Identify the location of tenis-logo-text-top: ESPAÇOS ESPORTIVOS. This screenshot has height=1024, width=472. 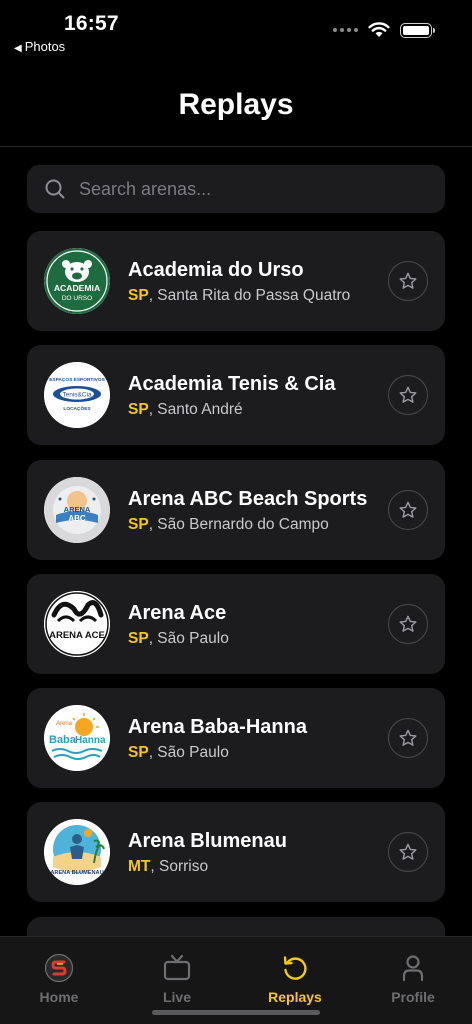
(77, 380).